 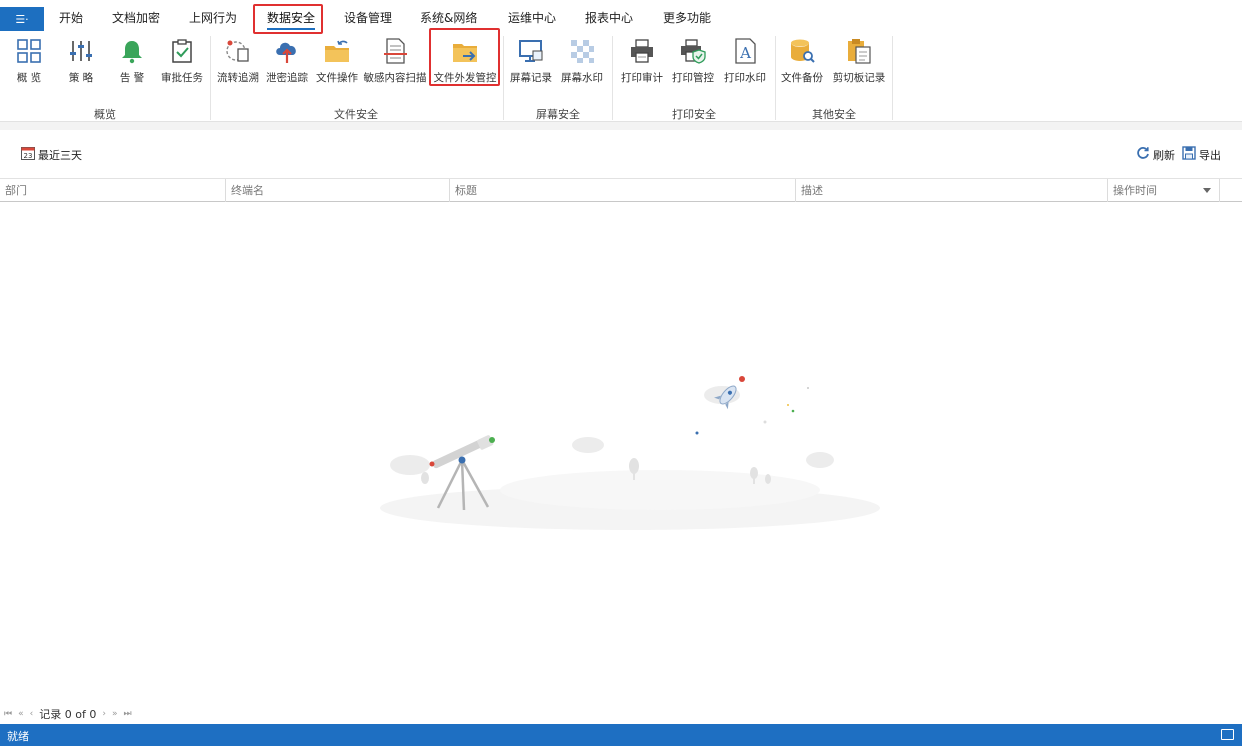 I want to click on policy-button: 策 略, so click(x=81, y=62).